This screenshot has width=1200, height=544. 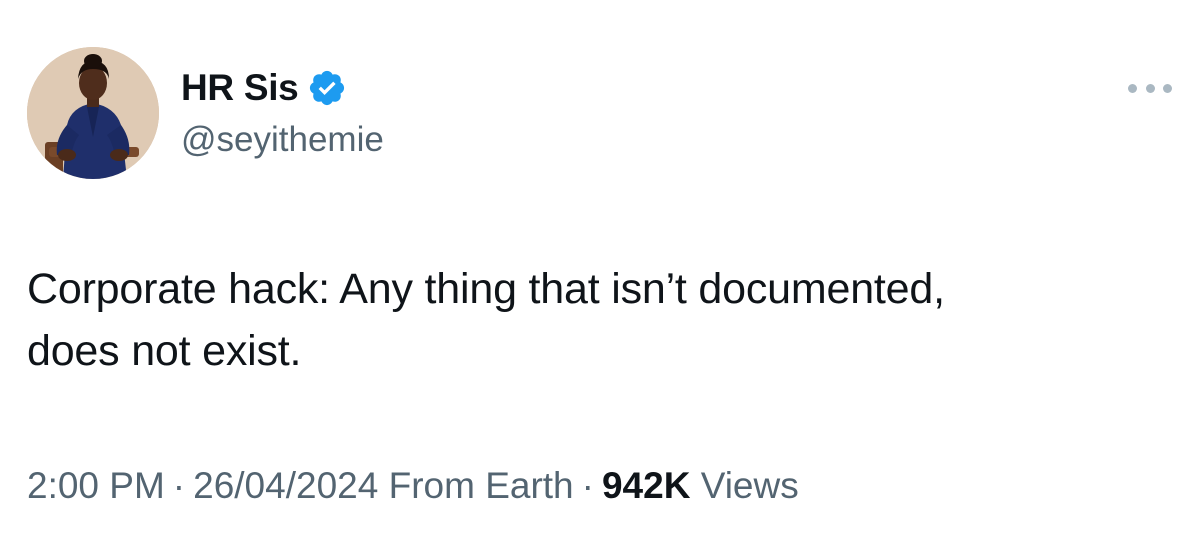 I want to click on author-display-name: HR Sis, so click(x=240, y=88).